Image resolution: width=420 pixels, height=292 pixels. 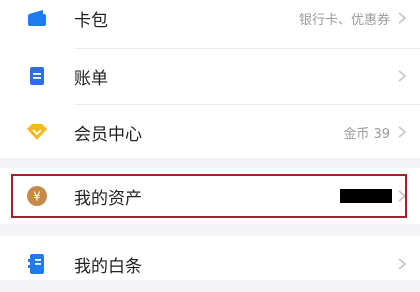 I want to click on menu-item-label: 会员中心, so click(x=108, y=134).